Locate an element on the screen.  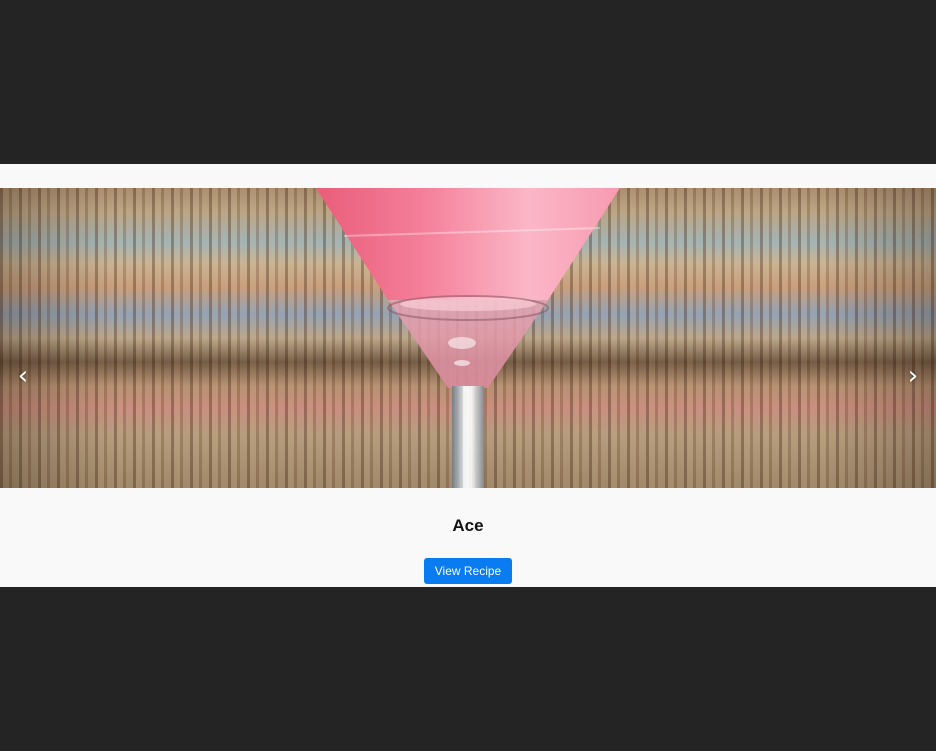
martini-glass-graphic is located at coordinates (468, 338).